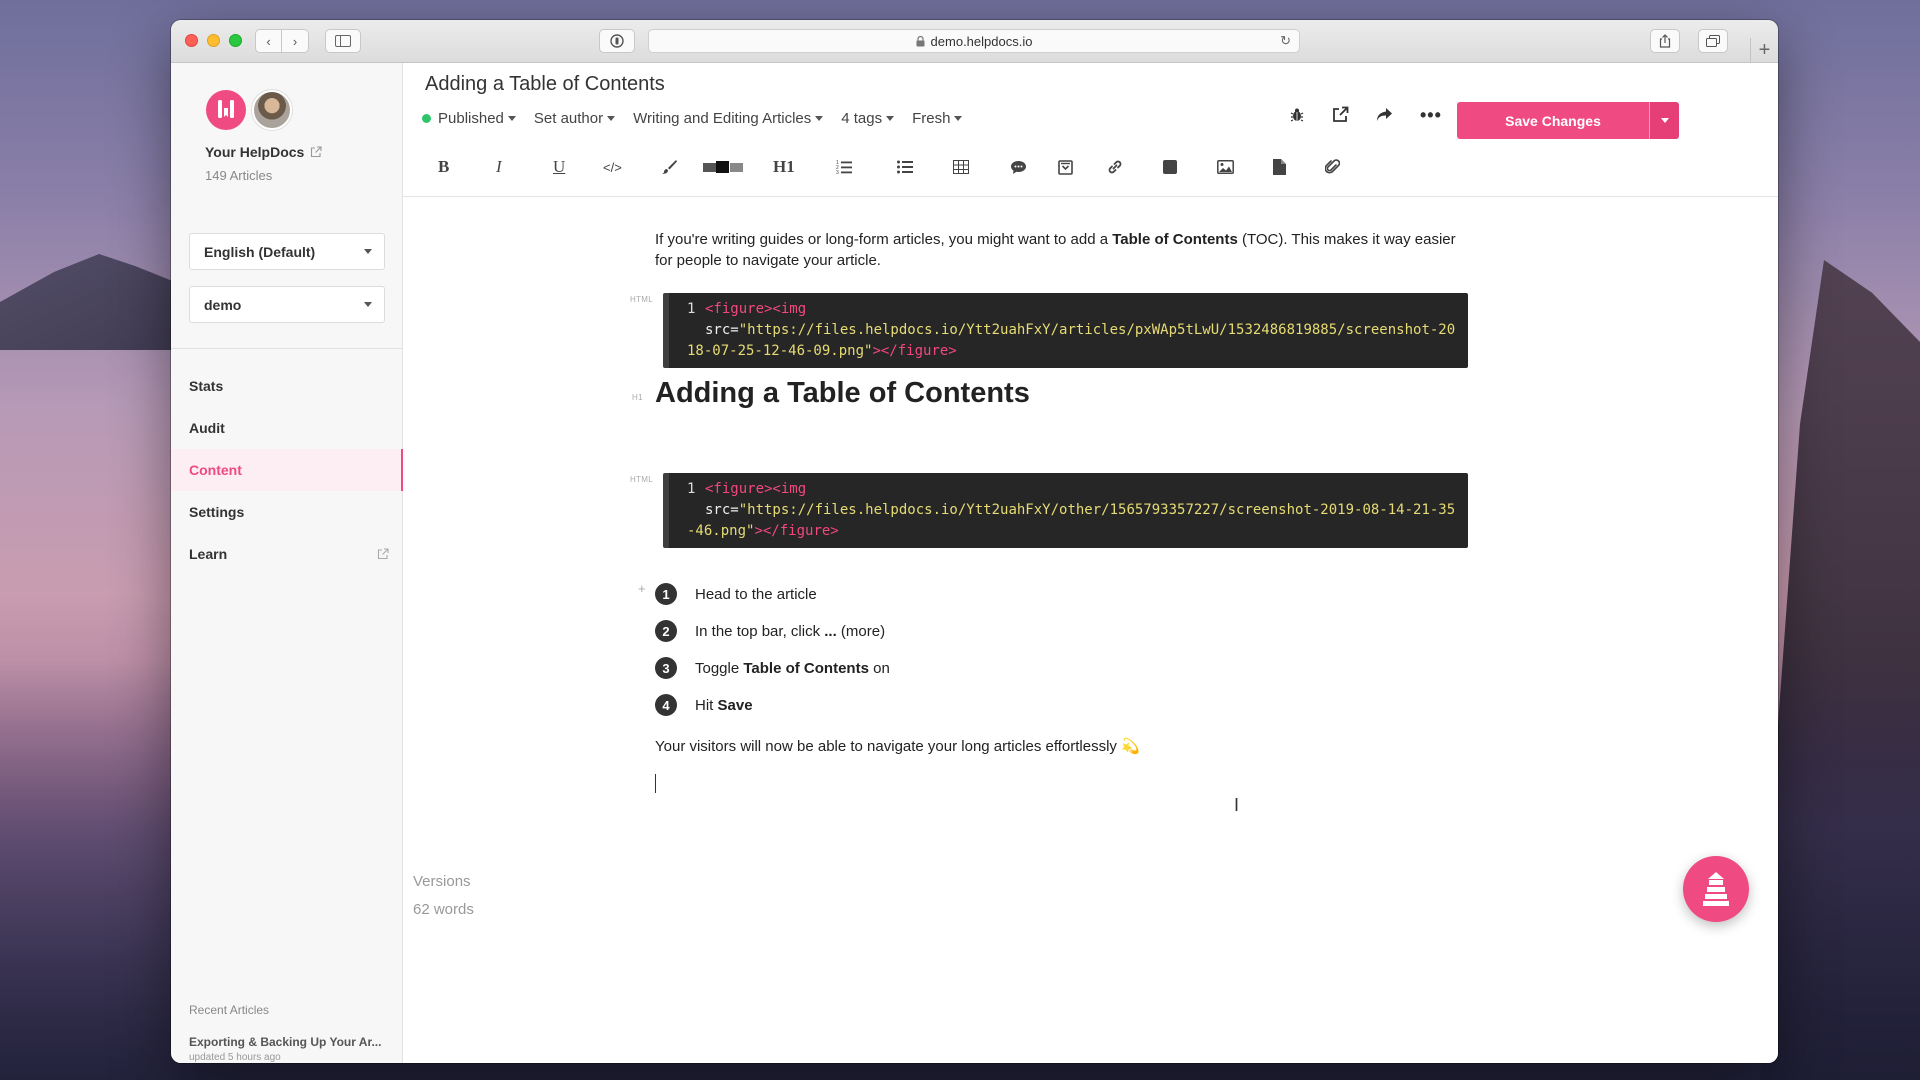 The width and height of the screenshot is (1920, 1080). Describe the element at coordinates (704, 705) in the screenshot. I see `list-item: 4 Hit Save` at that location.